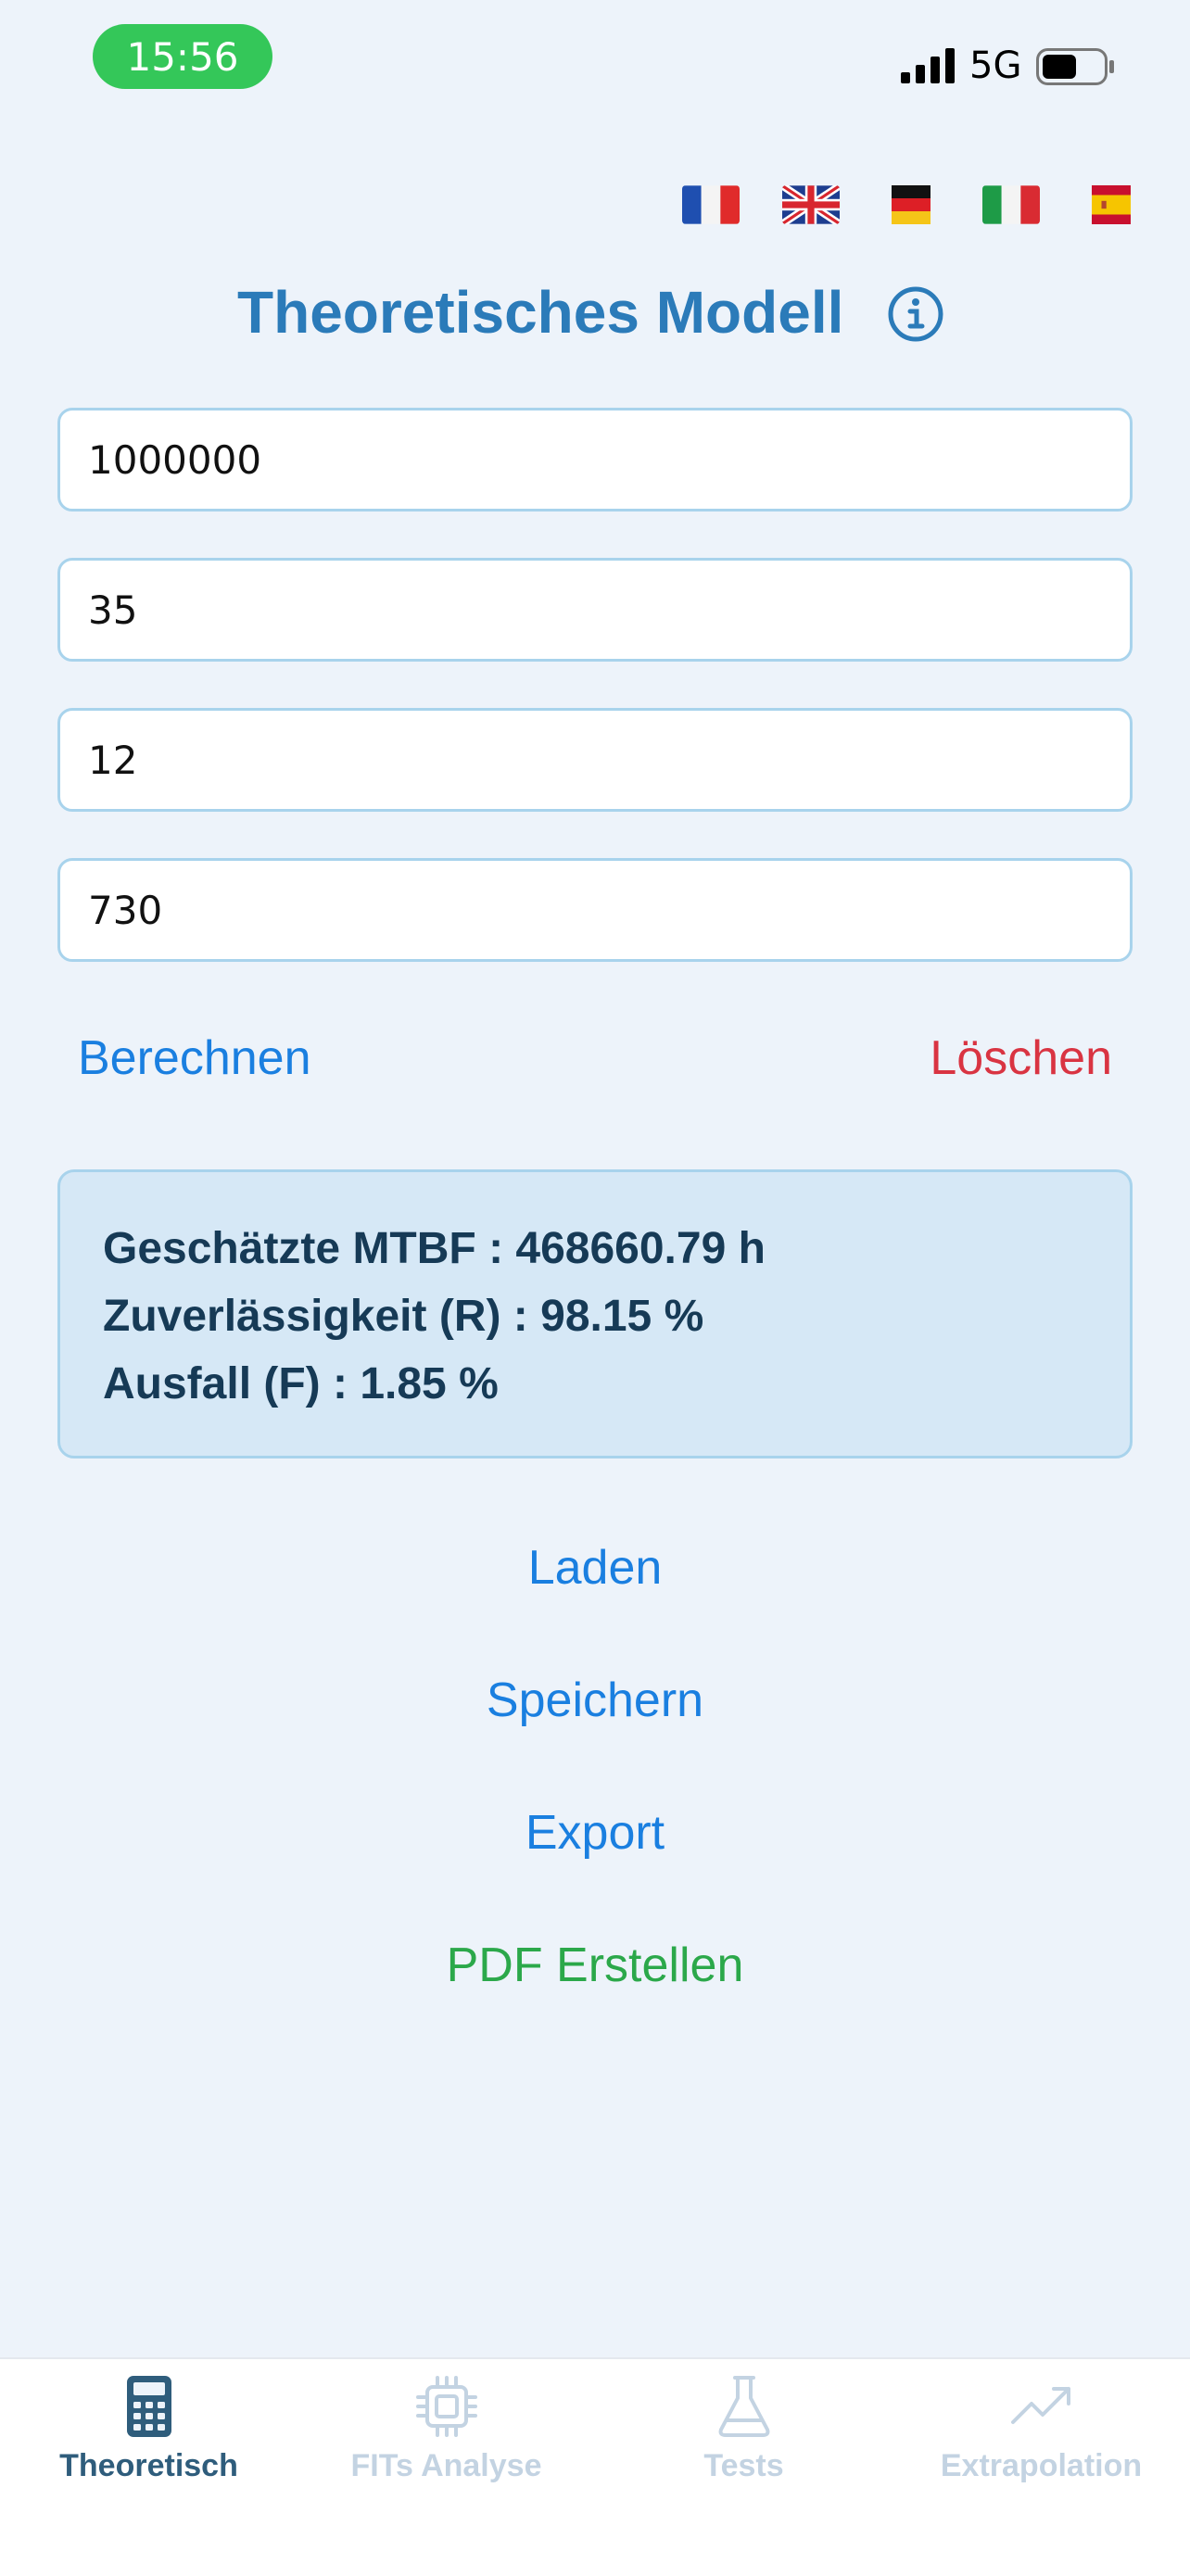 This screenshot has width=1190, height=2576. Describe the element at coordinates (915, 314) in the screenshot. I see `info-icon` at that location.